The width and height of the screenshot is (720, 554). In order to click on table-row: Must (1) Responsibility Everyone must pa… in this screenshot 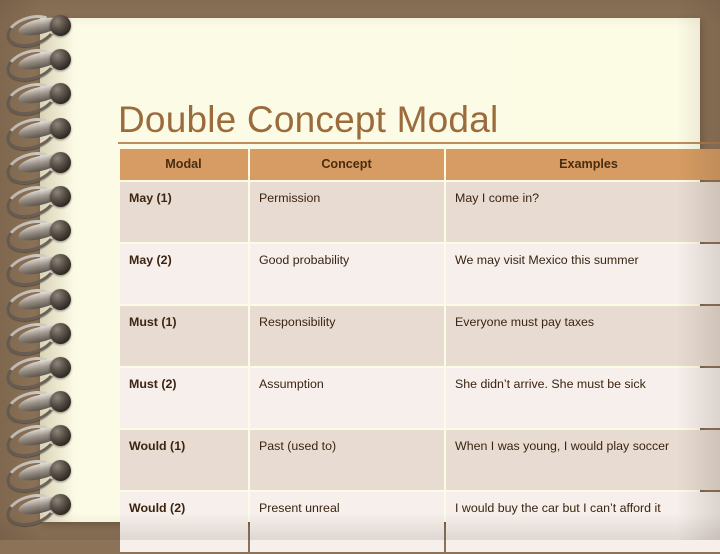, I will do `click(420, 336)`.